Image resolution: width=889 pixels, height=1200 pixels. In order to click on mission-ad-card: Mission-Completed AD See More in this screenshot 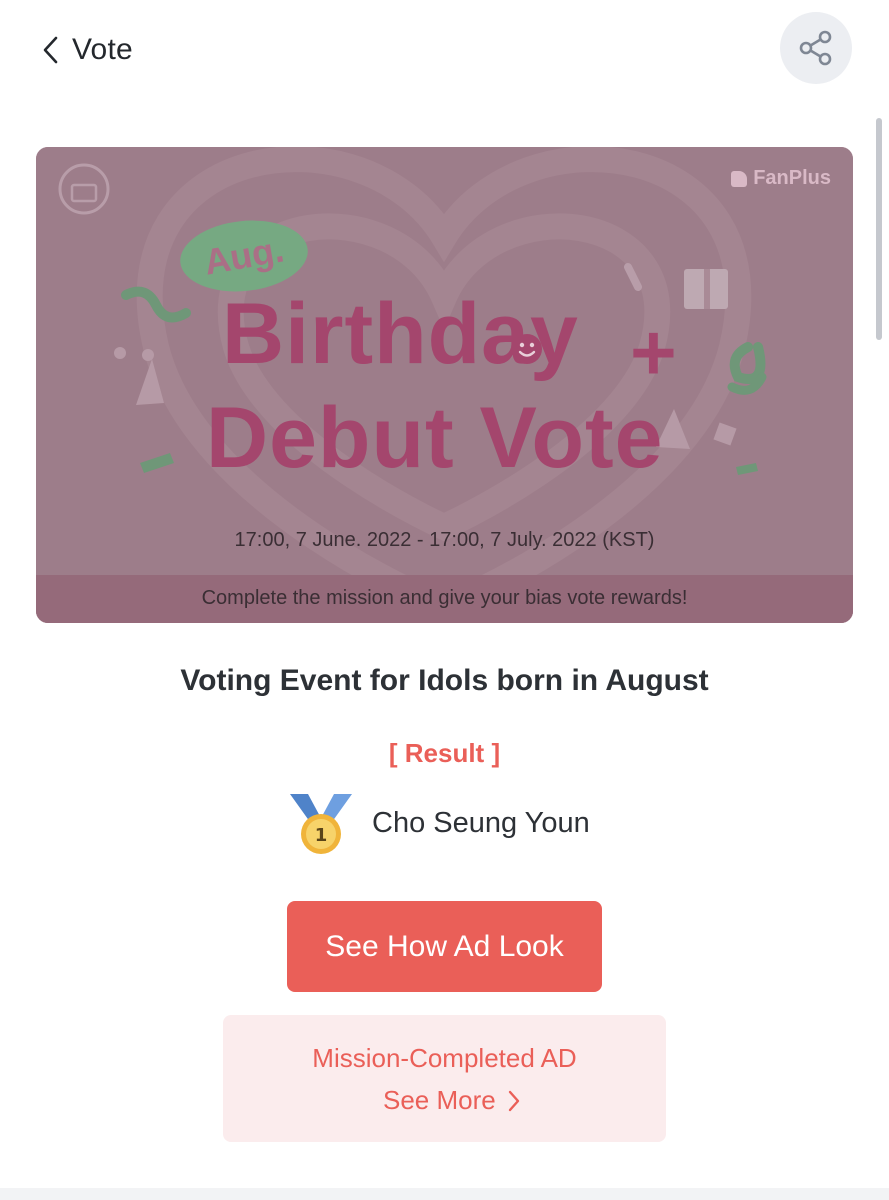, I will do `click(444, 1078)`.